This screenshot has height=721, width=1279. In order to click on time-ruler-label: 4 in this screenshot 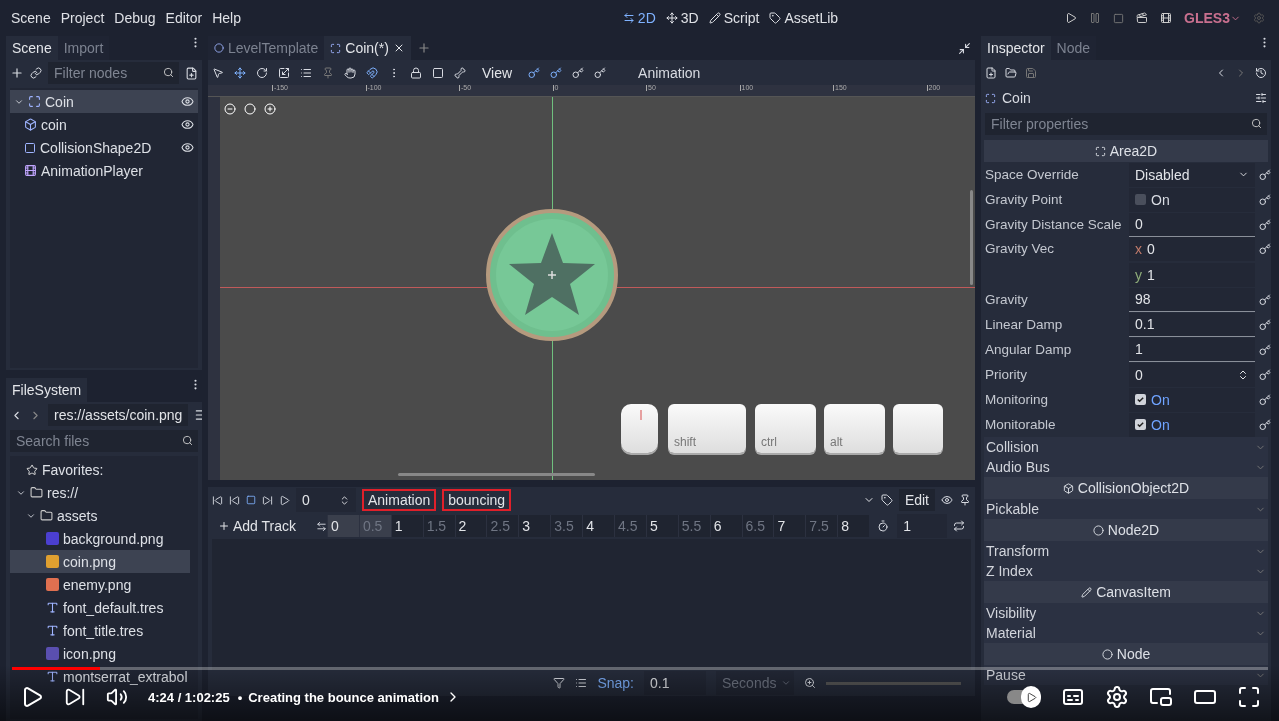, I will do `click(598, 526)`.